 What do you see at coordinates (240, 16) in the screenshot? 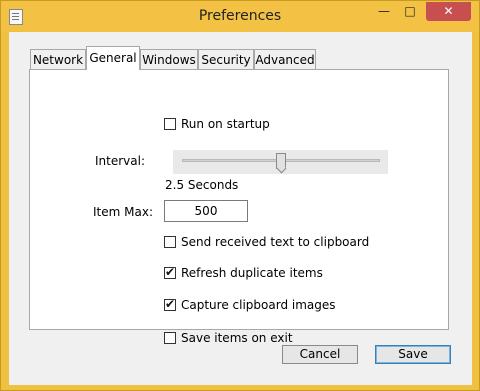
I see `title-bar: Preferences — □ ✕` at bounding box center [240, 16].